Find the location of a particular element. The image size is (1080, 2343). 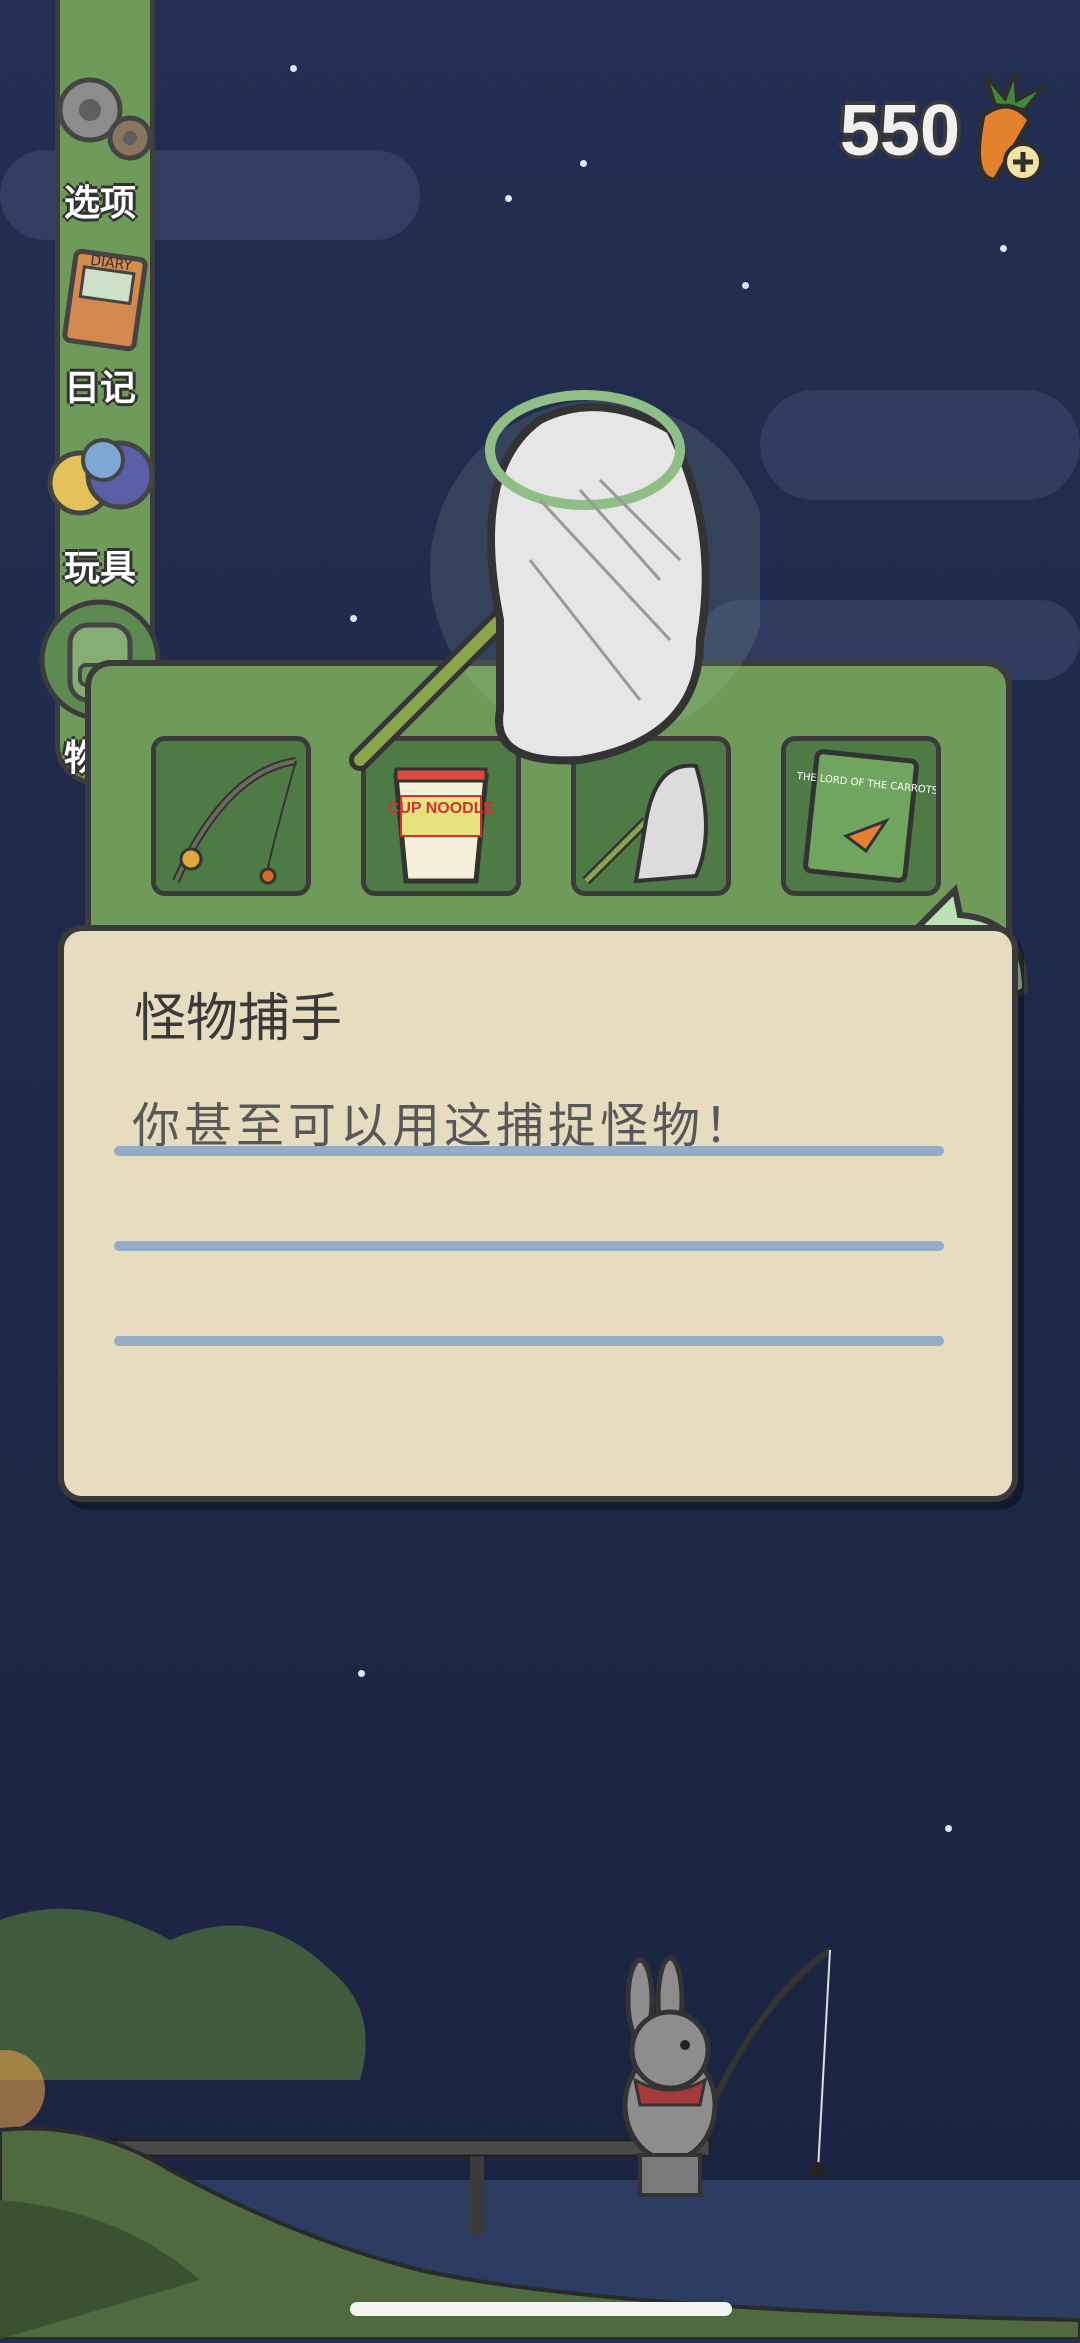

menu-label-diary: 日记 is located at coordinates (99, 388).